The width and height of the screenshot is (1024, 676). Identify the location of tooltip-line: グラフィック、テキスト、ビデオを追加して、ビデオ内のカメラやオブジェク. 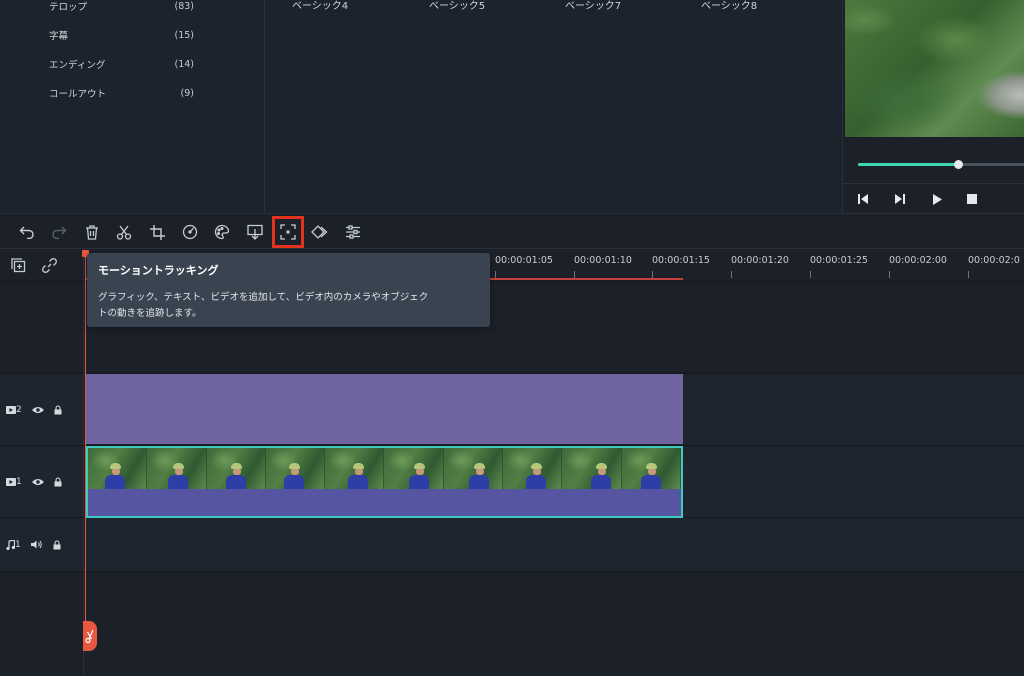
(263, 297).